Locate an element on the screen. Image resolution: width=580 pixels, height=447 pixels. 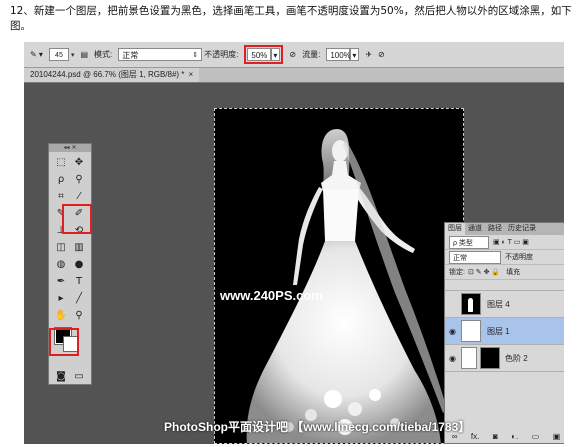
marquee-tool-icon: ⬚ is located at coordinates (61, 163).